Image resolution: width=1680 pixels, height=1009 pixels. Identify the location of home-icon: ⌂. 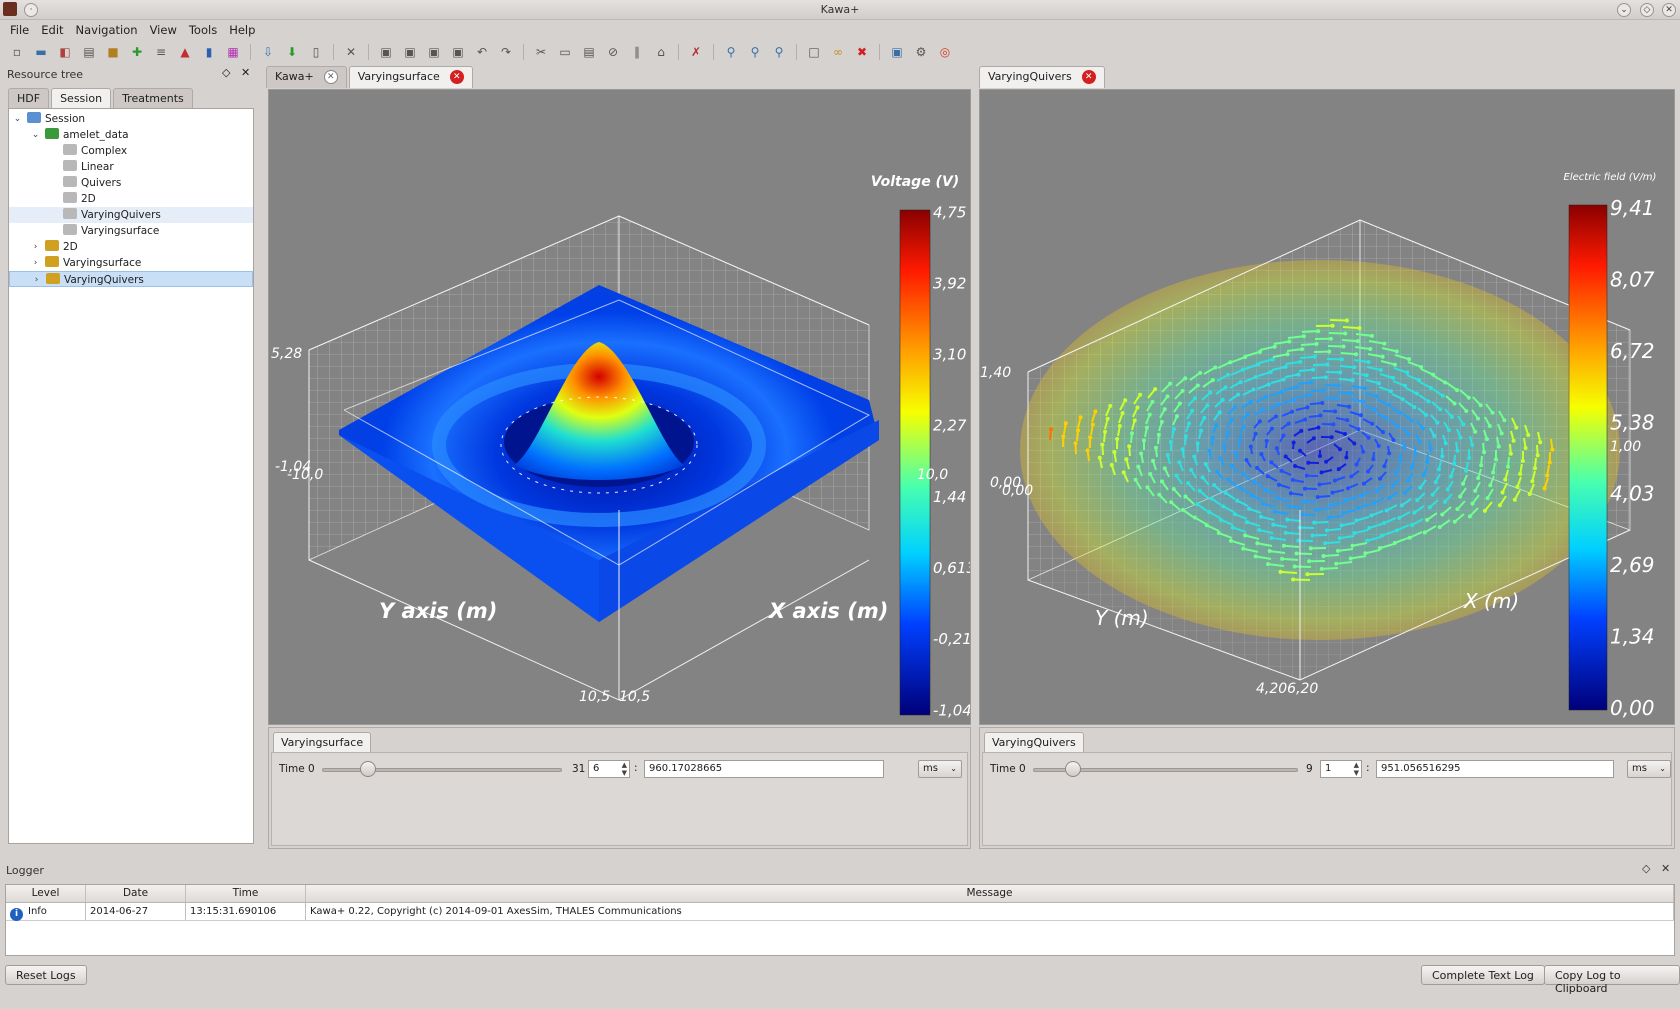
(661, 52).